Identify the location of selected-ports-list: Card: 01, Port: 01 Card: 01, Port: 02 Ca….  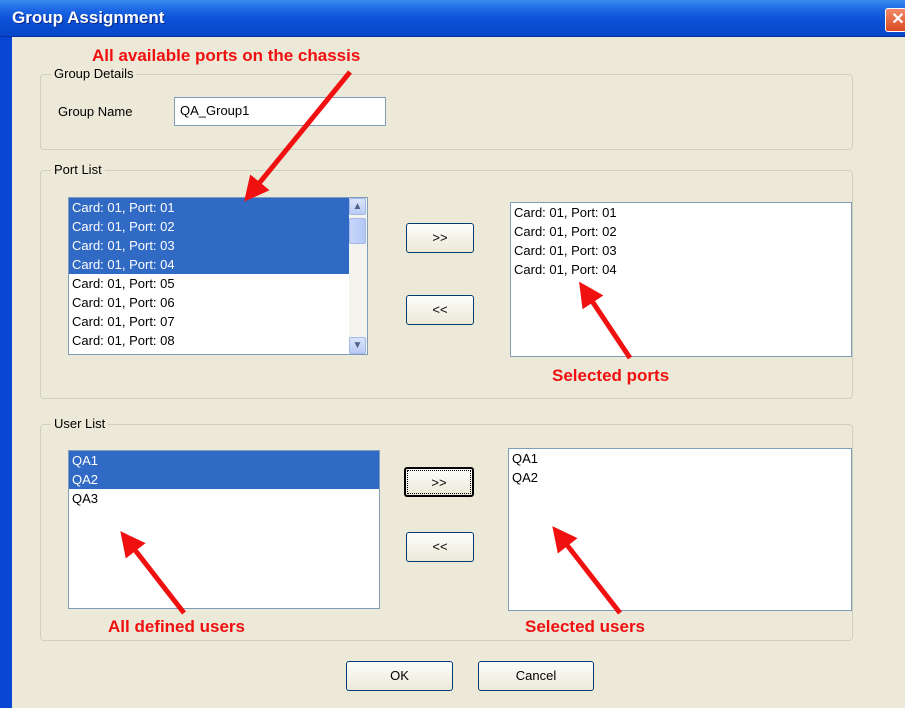
(681, 279).